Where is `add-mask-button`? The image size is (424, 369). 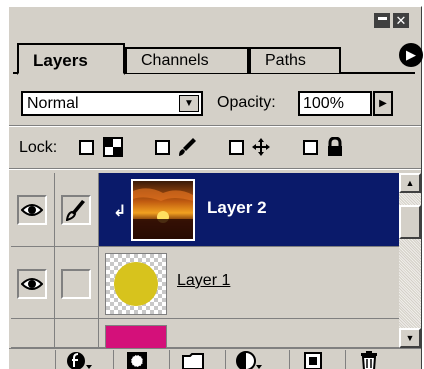
add-mask-button is located at coordinates (136, 359).